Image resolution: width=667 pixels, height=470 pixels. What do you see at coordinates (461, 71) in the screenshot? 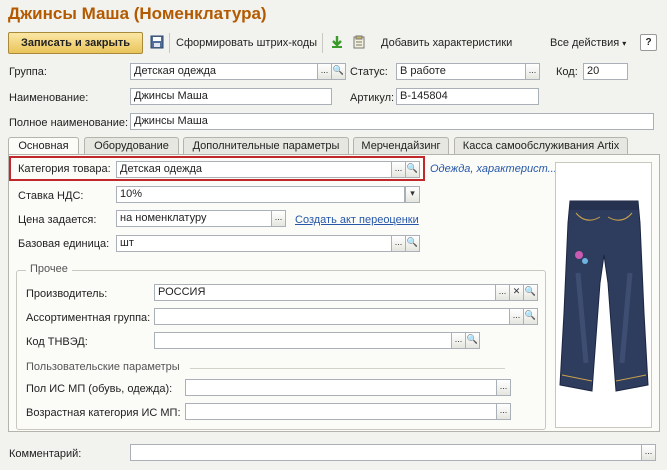
I see `status-field: В работе` at bounding box center [461, 71].